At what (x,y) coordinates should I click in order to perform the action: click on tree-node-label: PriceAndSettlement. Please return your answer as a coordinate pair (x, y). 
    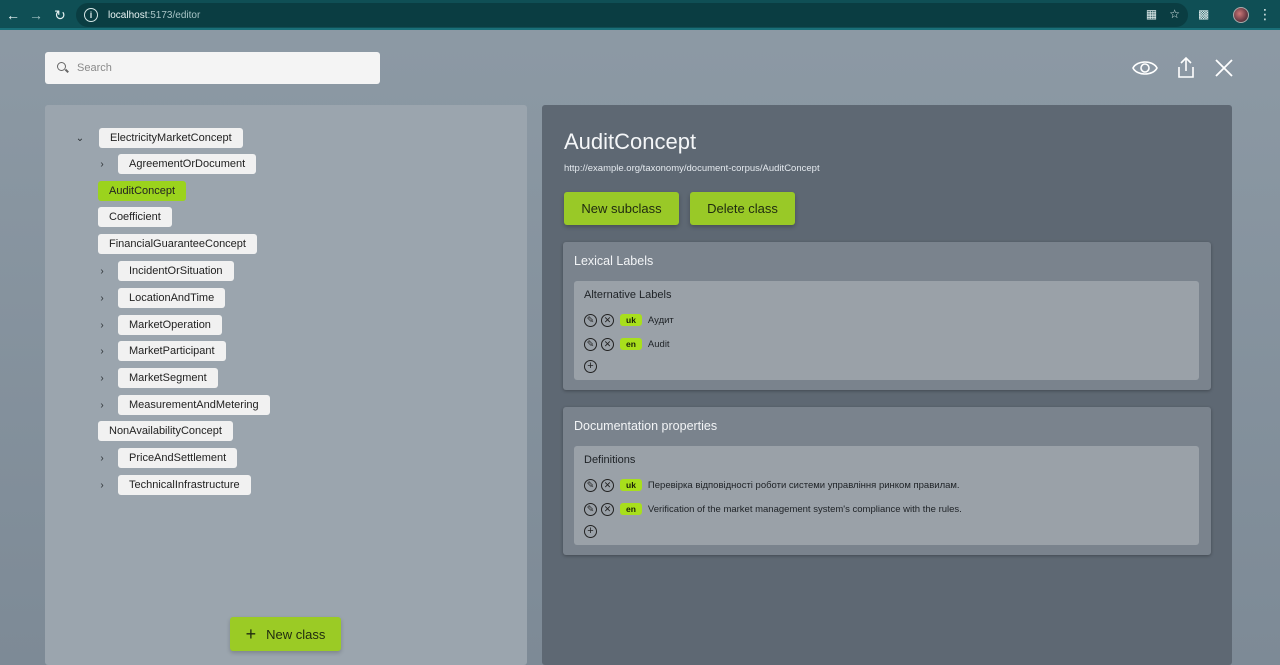
    Looking at the image, I should click on (178, 458).